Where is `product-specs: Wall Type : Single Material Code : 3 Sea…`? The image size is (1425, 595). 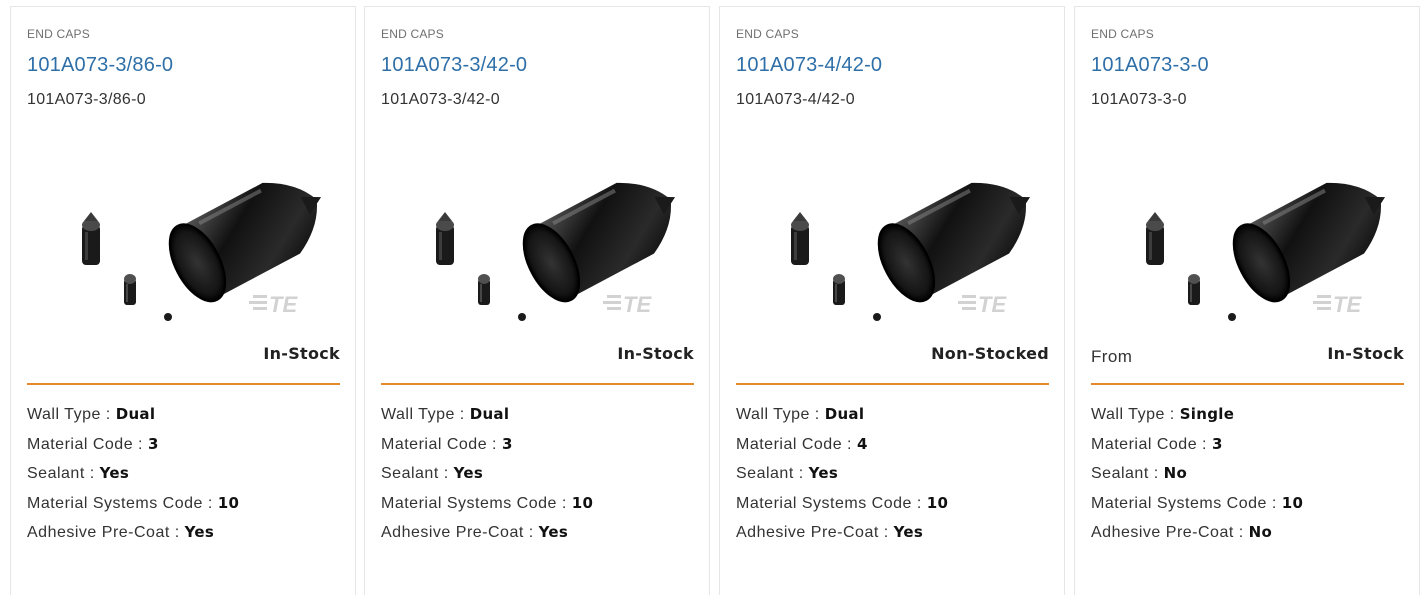 product-specs: Wall Type : Single Material Code : 3 Sea… is located at coordinates (1197, 476).